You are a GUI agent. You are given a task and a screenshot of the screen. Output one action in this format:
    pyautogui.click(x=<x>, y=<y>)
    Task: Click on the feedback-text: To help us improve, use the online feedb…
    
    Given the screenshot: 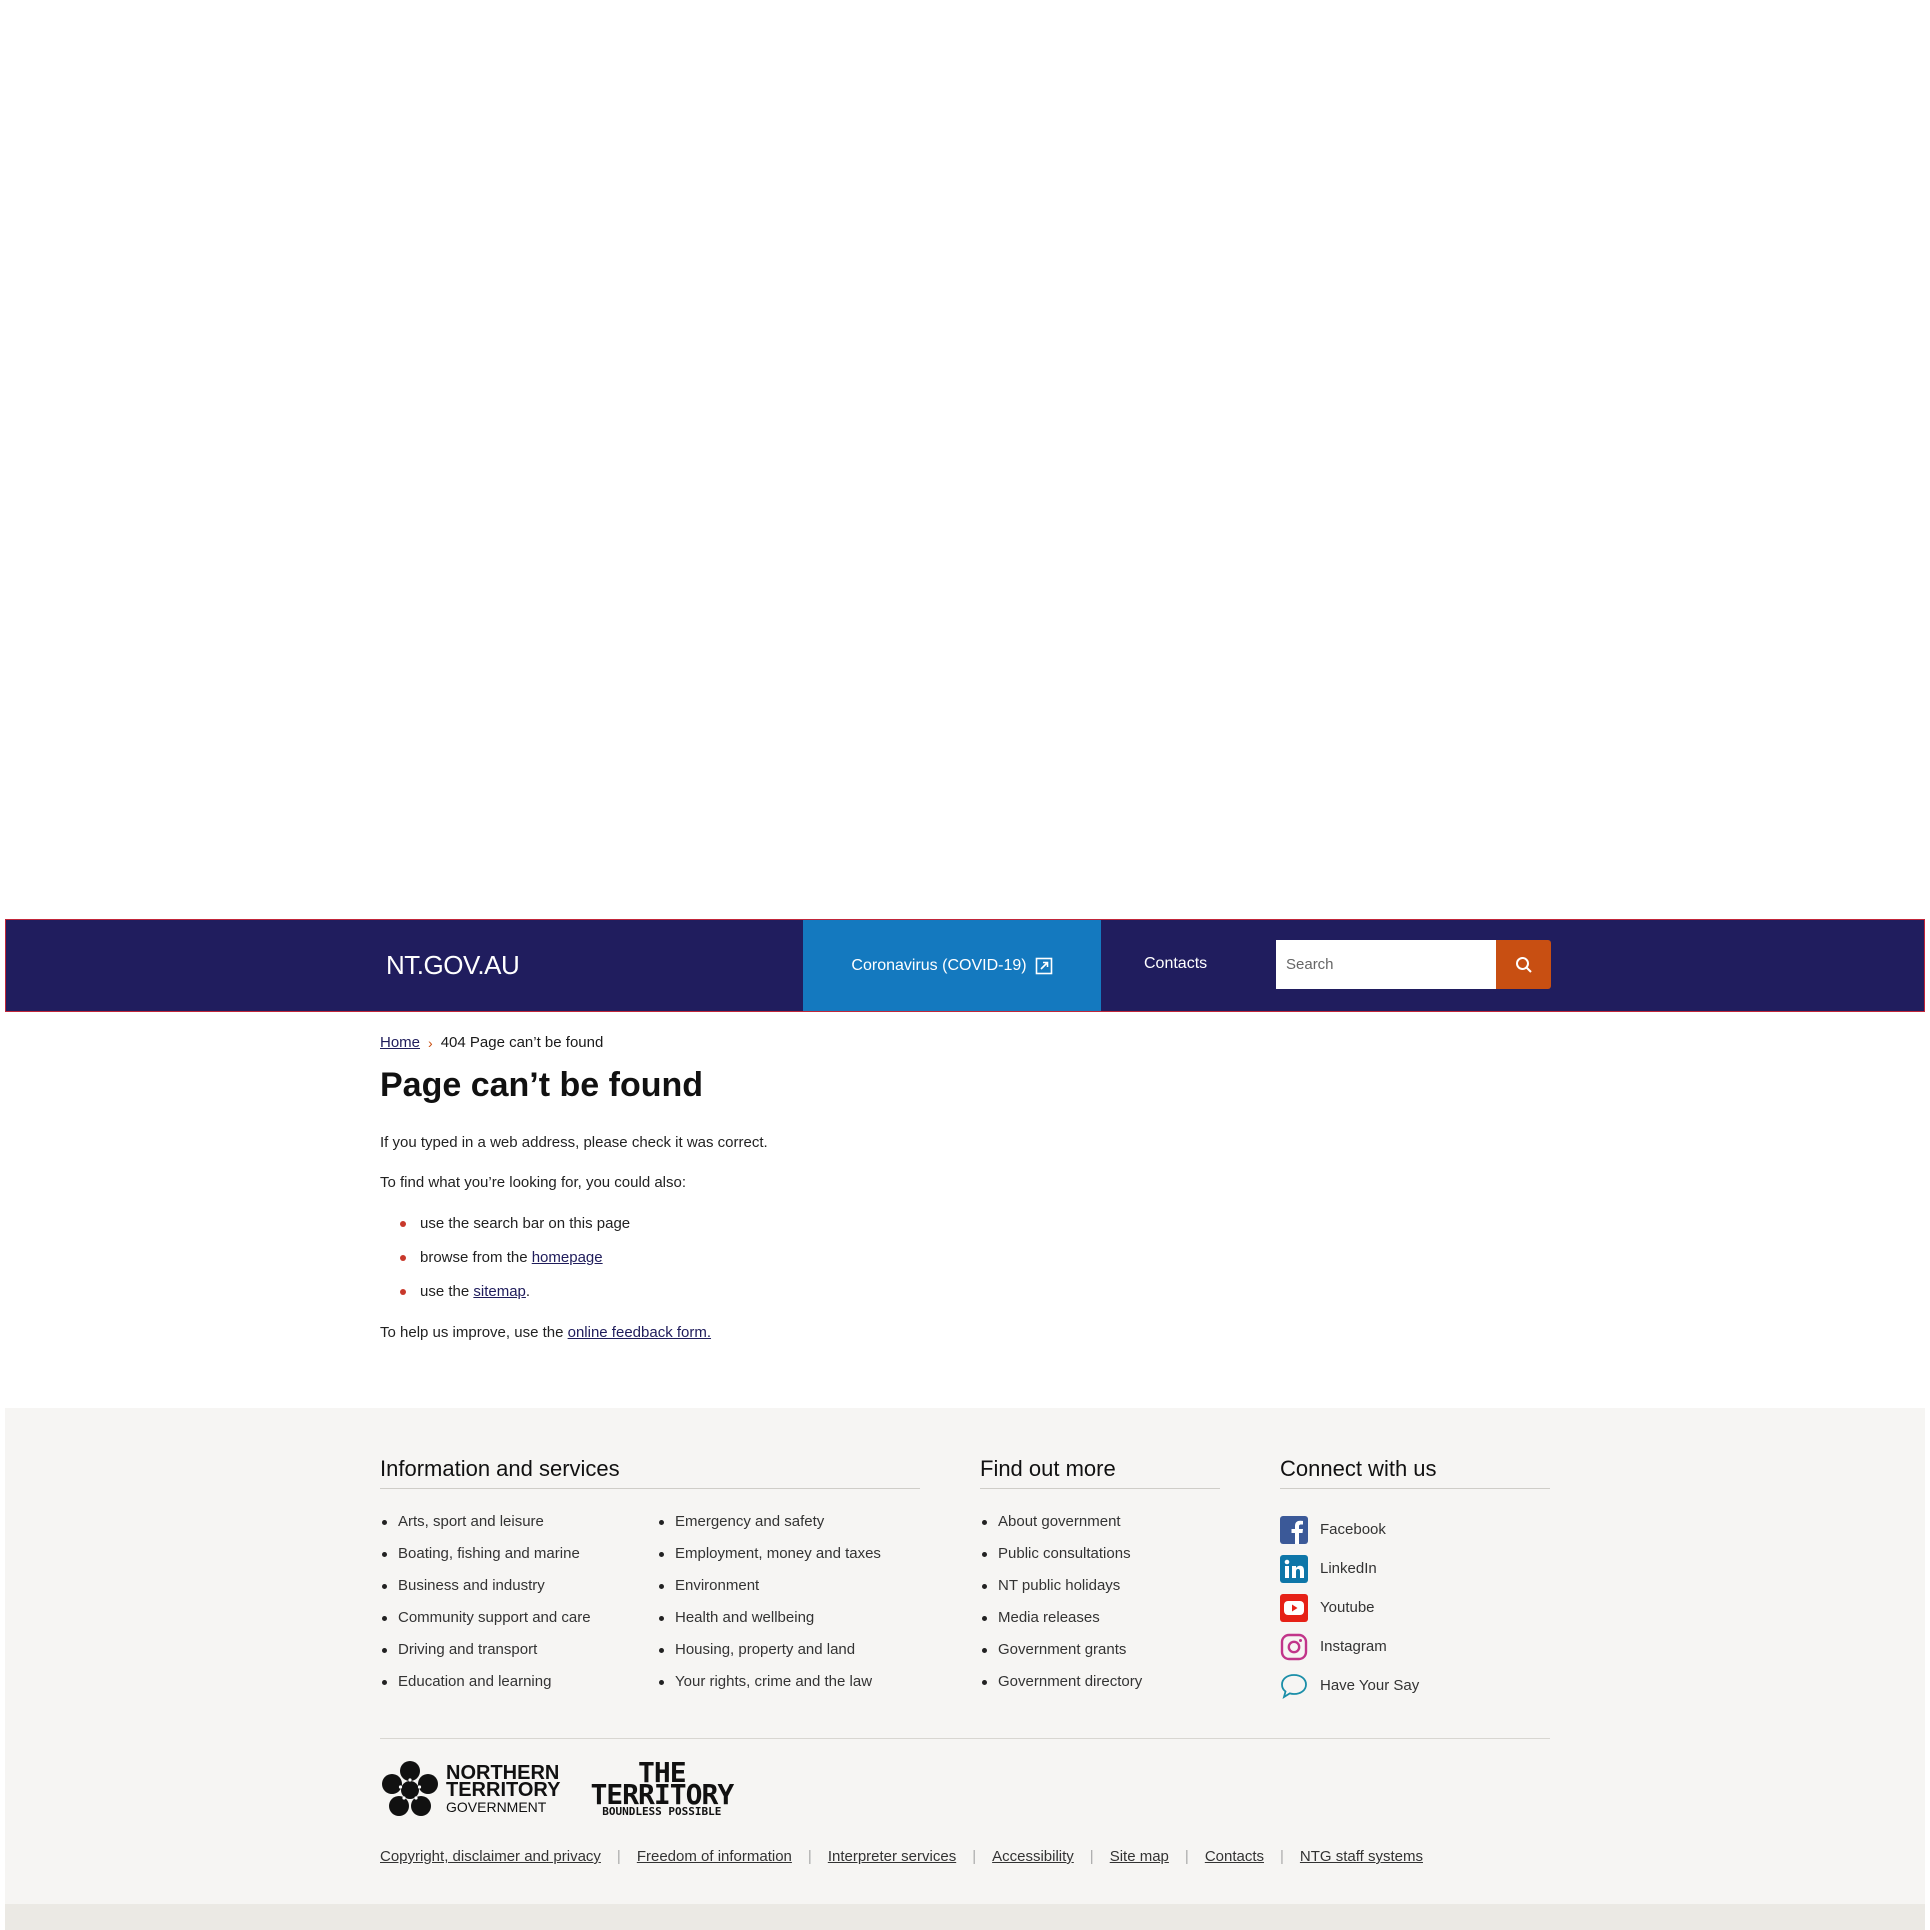 What is the action you would take?
    pyautogui.click(x=545, y=1332)
    